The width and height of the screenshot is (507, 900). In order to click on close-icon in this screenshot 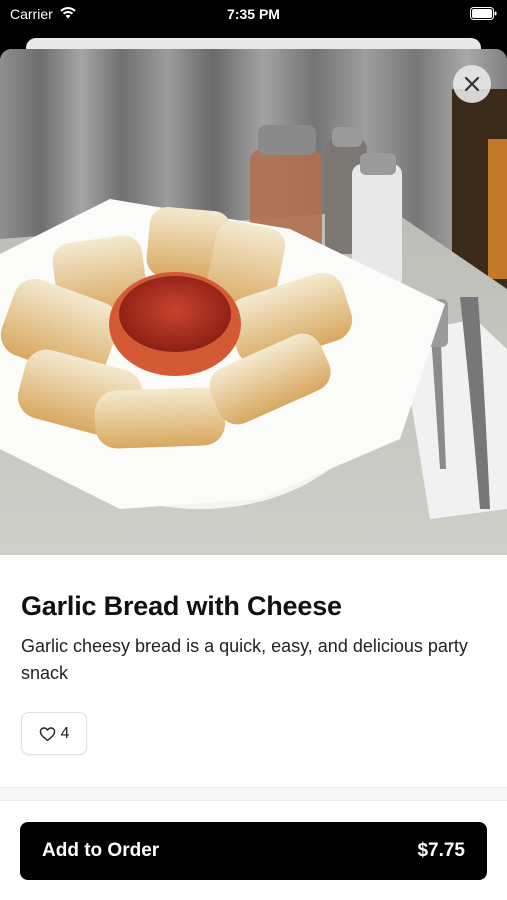, I will do `click(472, 84)`.